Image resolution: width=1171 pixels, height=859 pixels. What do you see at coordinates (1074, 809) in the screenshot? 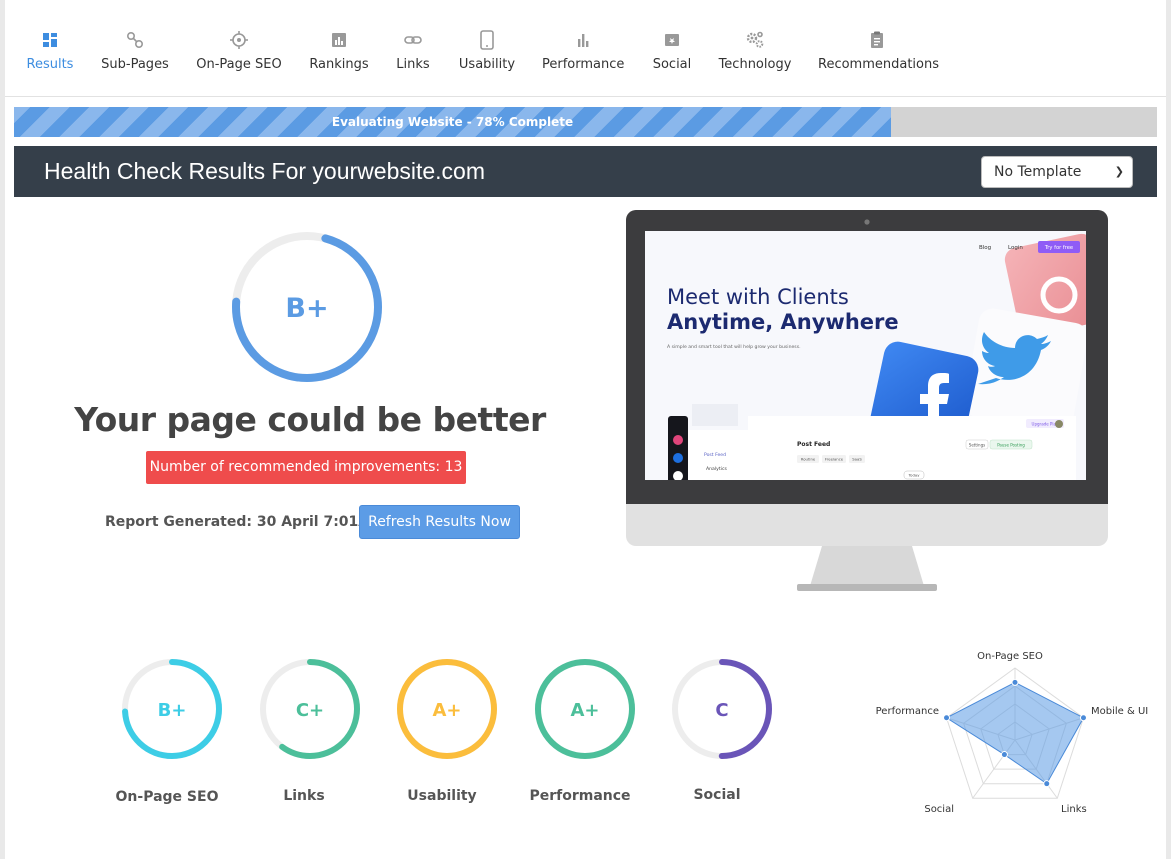
I see `radar-axis-label: Links` at bounding box center [1074, 809].